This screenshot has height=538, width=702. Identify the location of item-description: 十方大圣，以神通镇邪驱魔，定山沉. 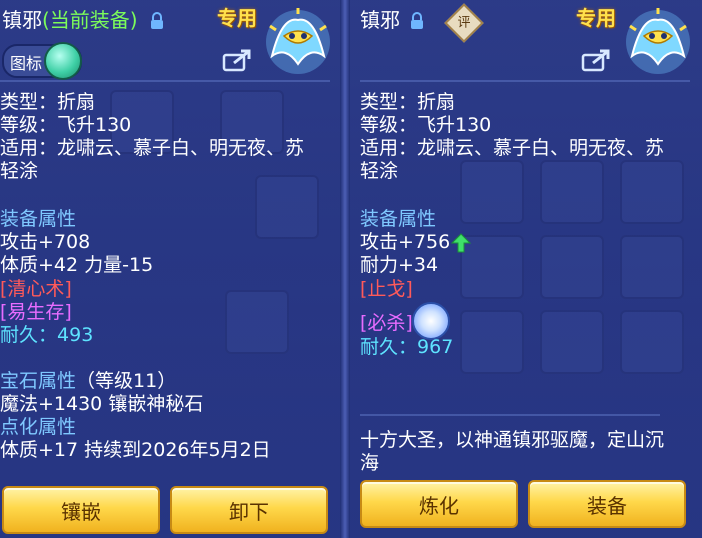
(512, 440).